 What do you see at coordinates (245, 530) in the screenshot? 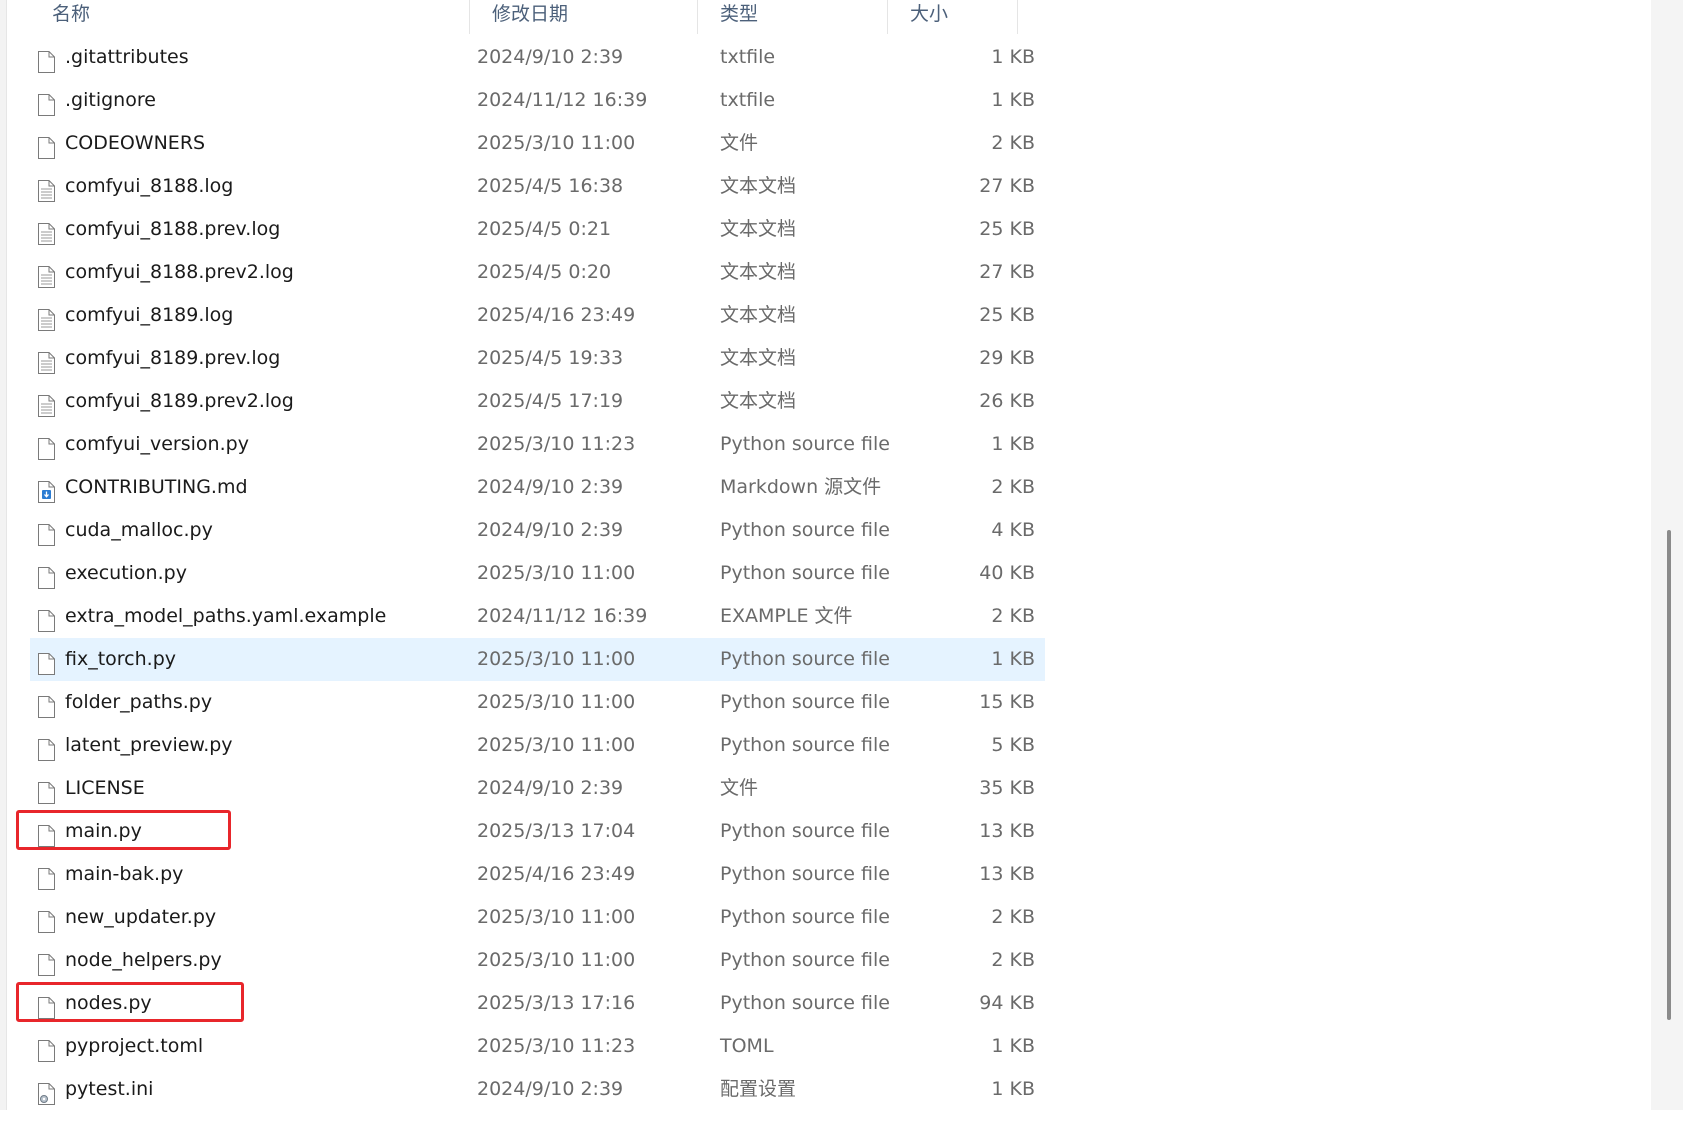
I see `file-name-cell: cuda_malloc.py` at bounding box center [245, 530].